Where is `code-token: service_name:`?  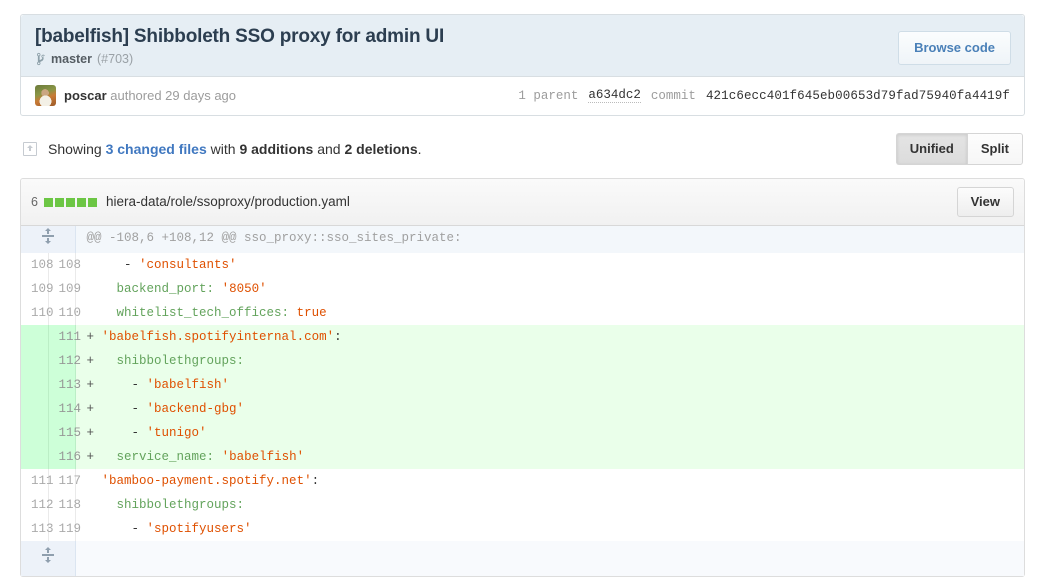 code-token: service_name: is located at coordinates (154, 457).